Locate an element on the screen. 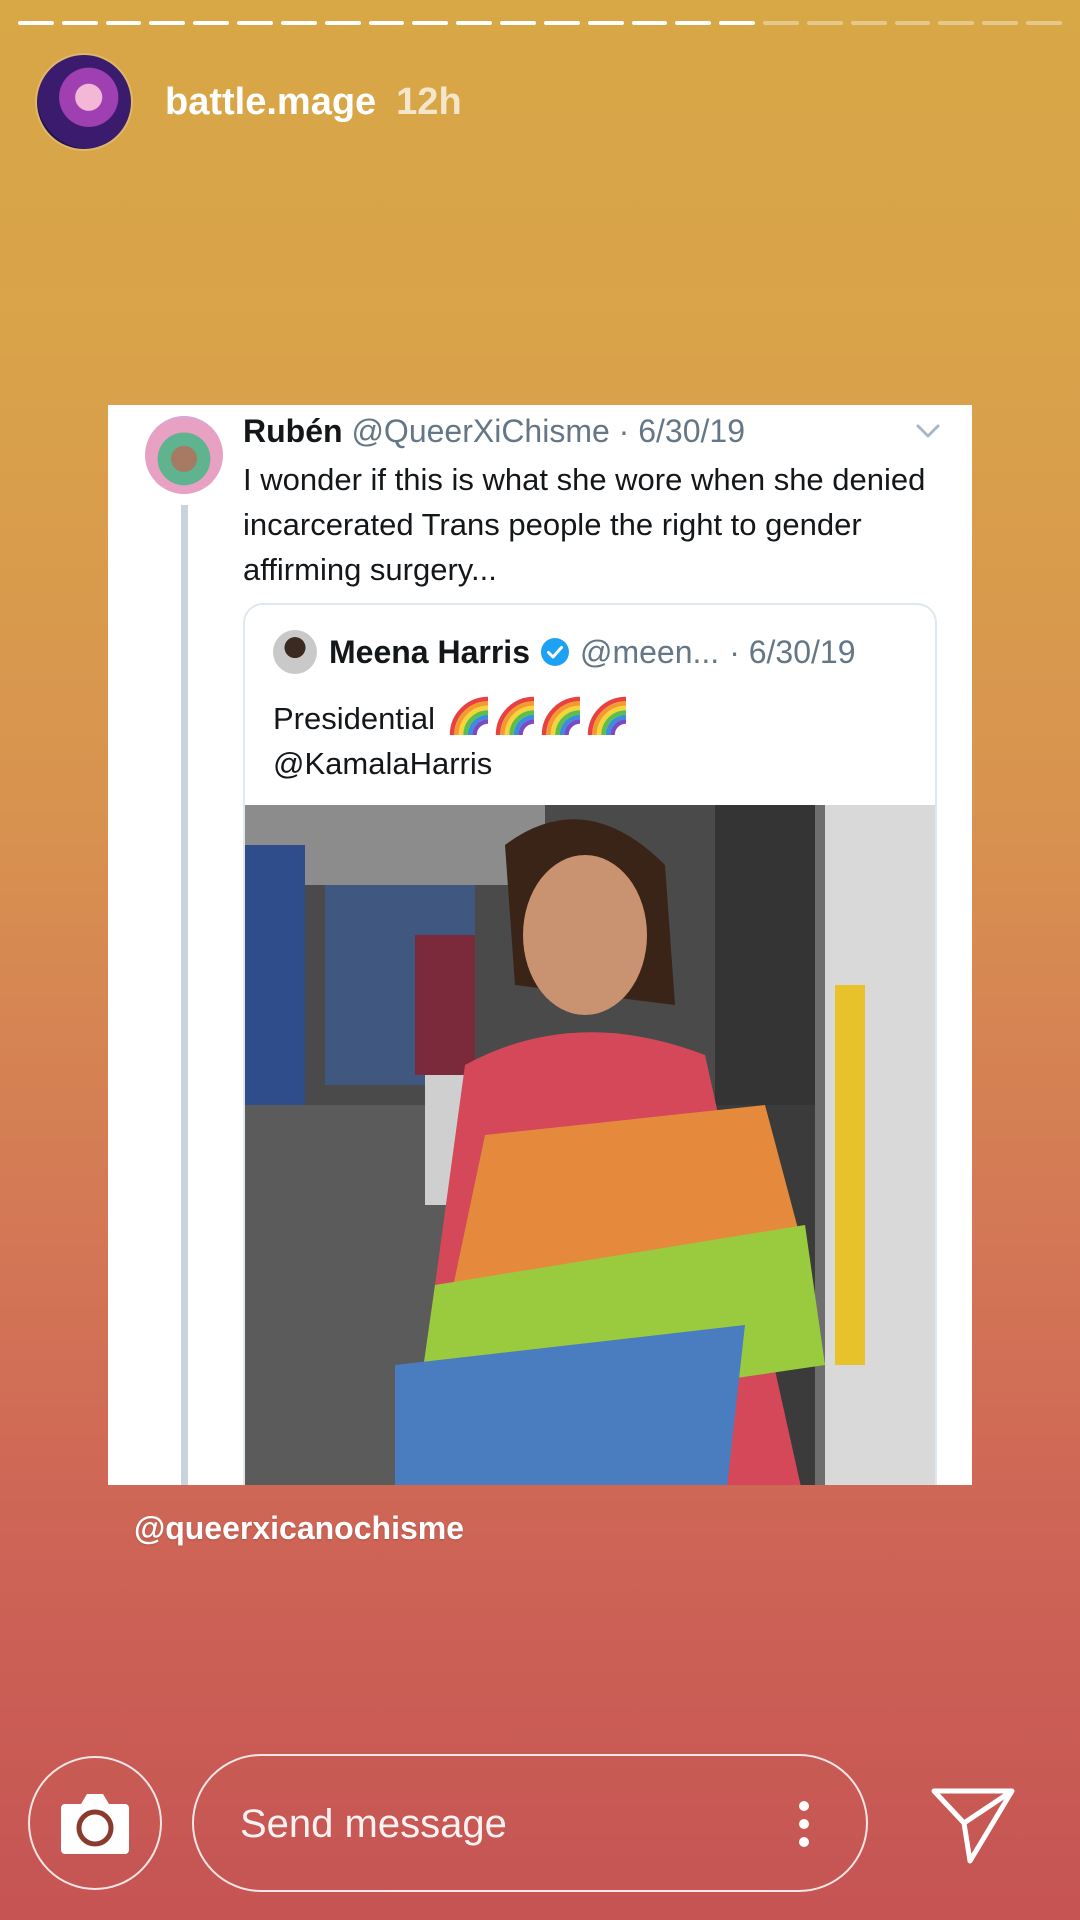 The height and width of the screenshot is (1920, 1080). tweet-header: Rubén @QueerXiChisme · 6/30/19 is located at coordinates (494, 431).